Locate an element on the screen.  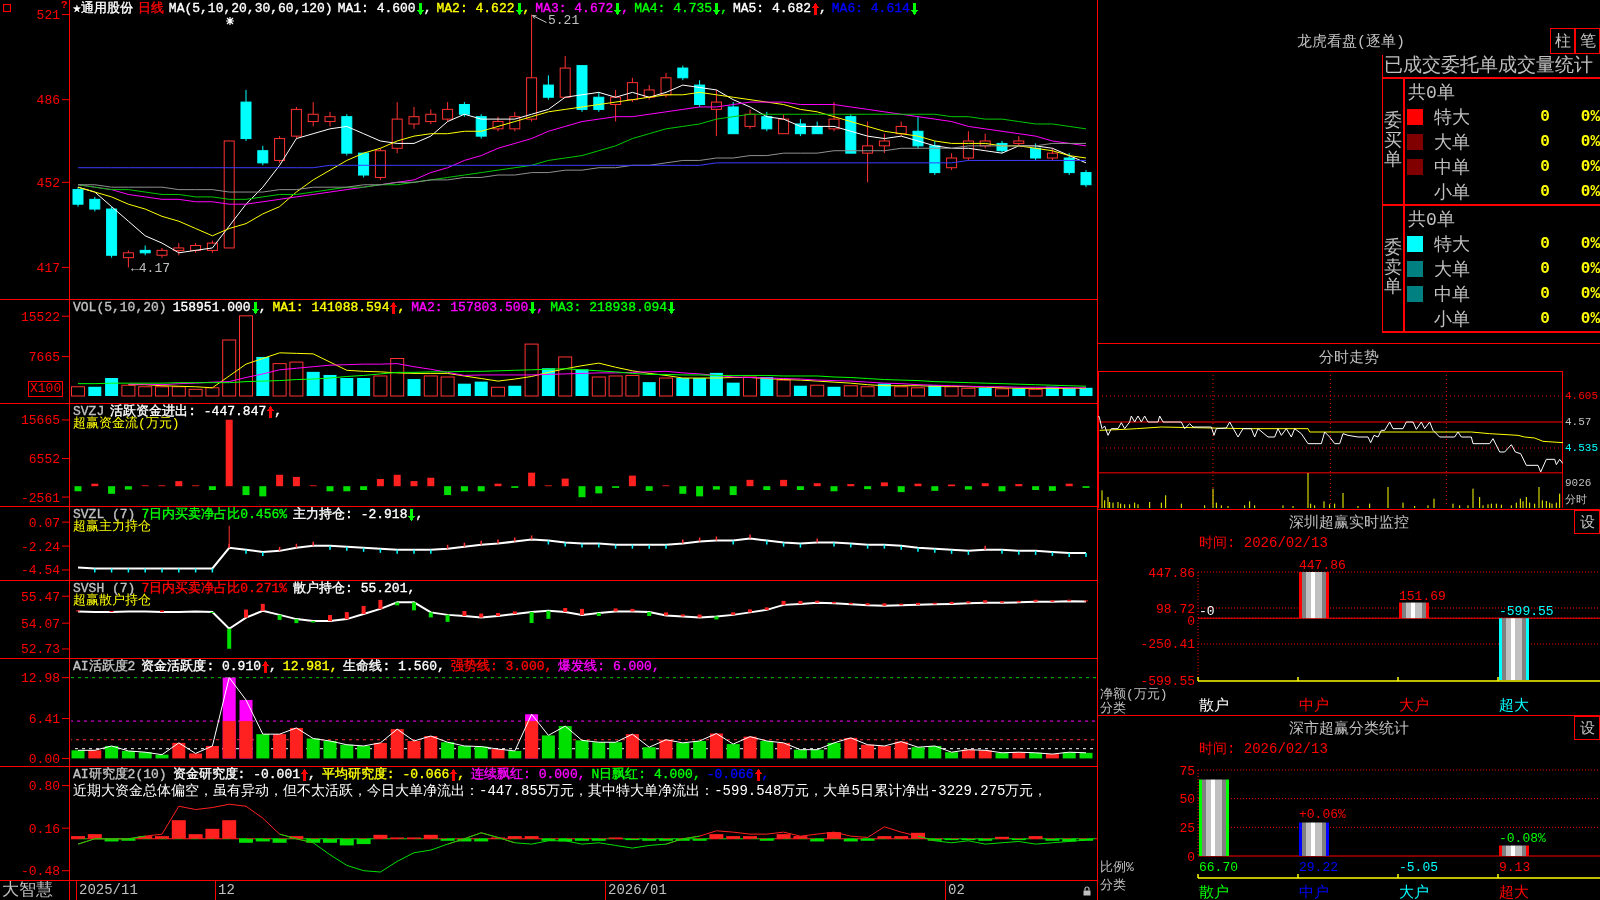
axis-label: 6.41 is located at coordinates (44, 720).